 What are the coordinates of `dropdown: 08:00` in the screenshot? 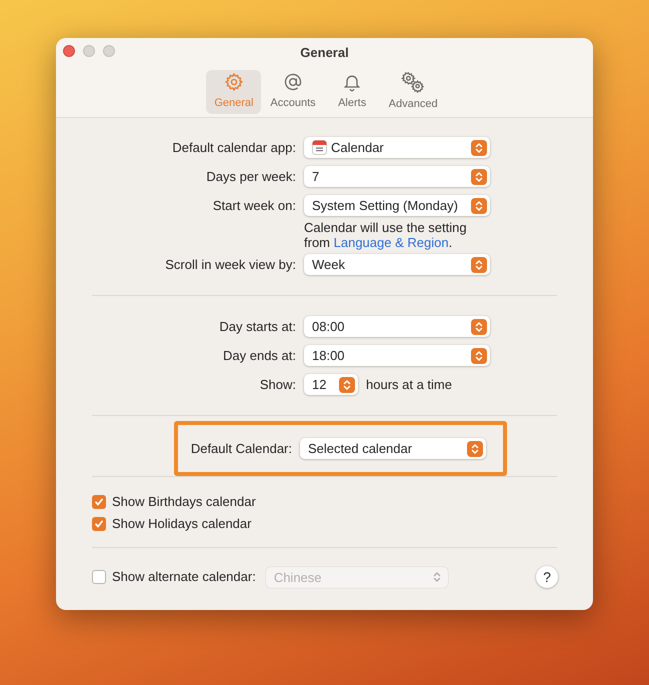 It's located at (397, 326).